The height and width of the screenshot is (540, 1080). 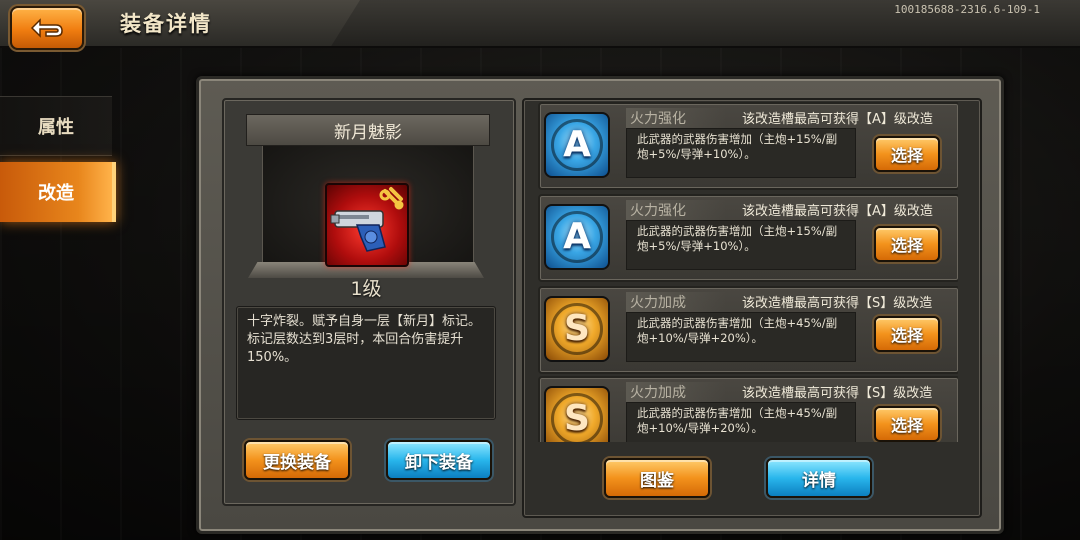 I want to click on codex-label: 图鉴, so click(x=657, y=480).